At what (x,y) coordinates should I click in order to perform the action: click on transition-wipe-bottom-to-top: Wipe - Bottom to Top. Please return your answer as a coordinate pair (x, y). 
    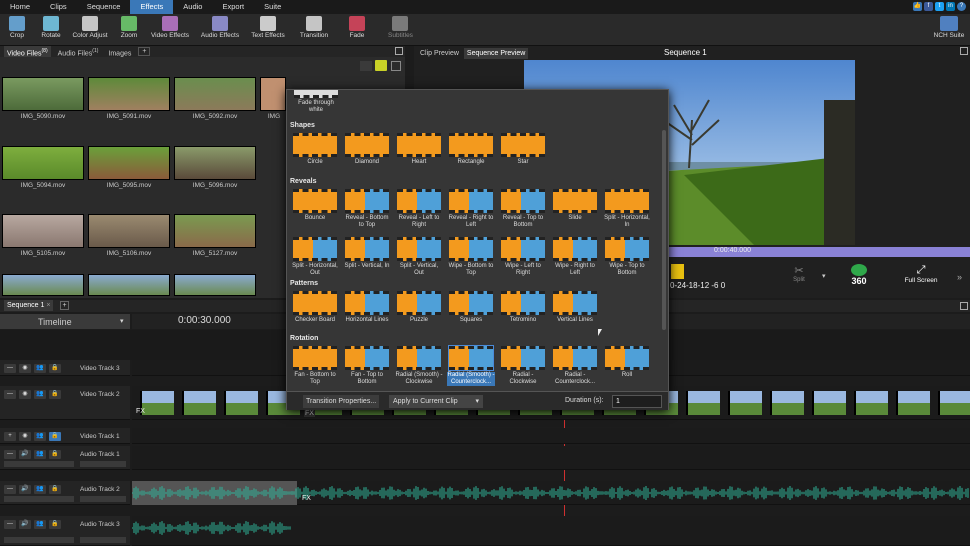
    Looking at the image, I should click on (471, 257).